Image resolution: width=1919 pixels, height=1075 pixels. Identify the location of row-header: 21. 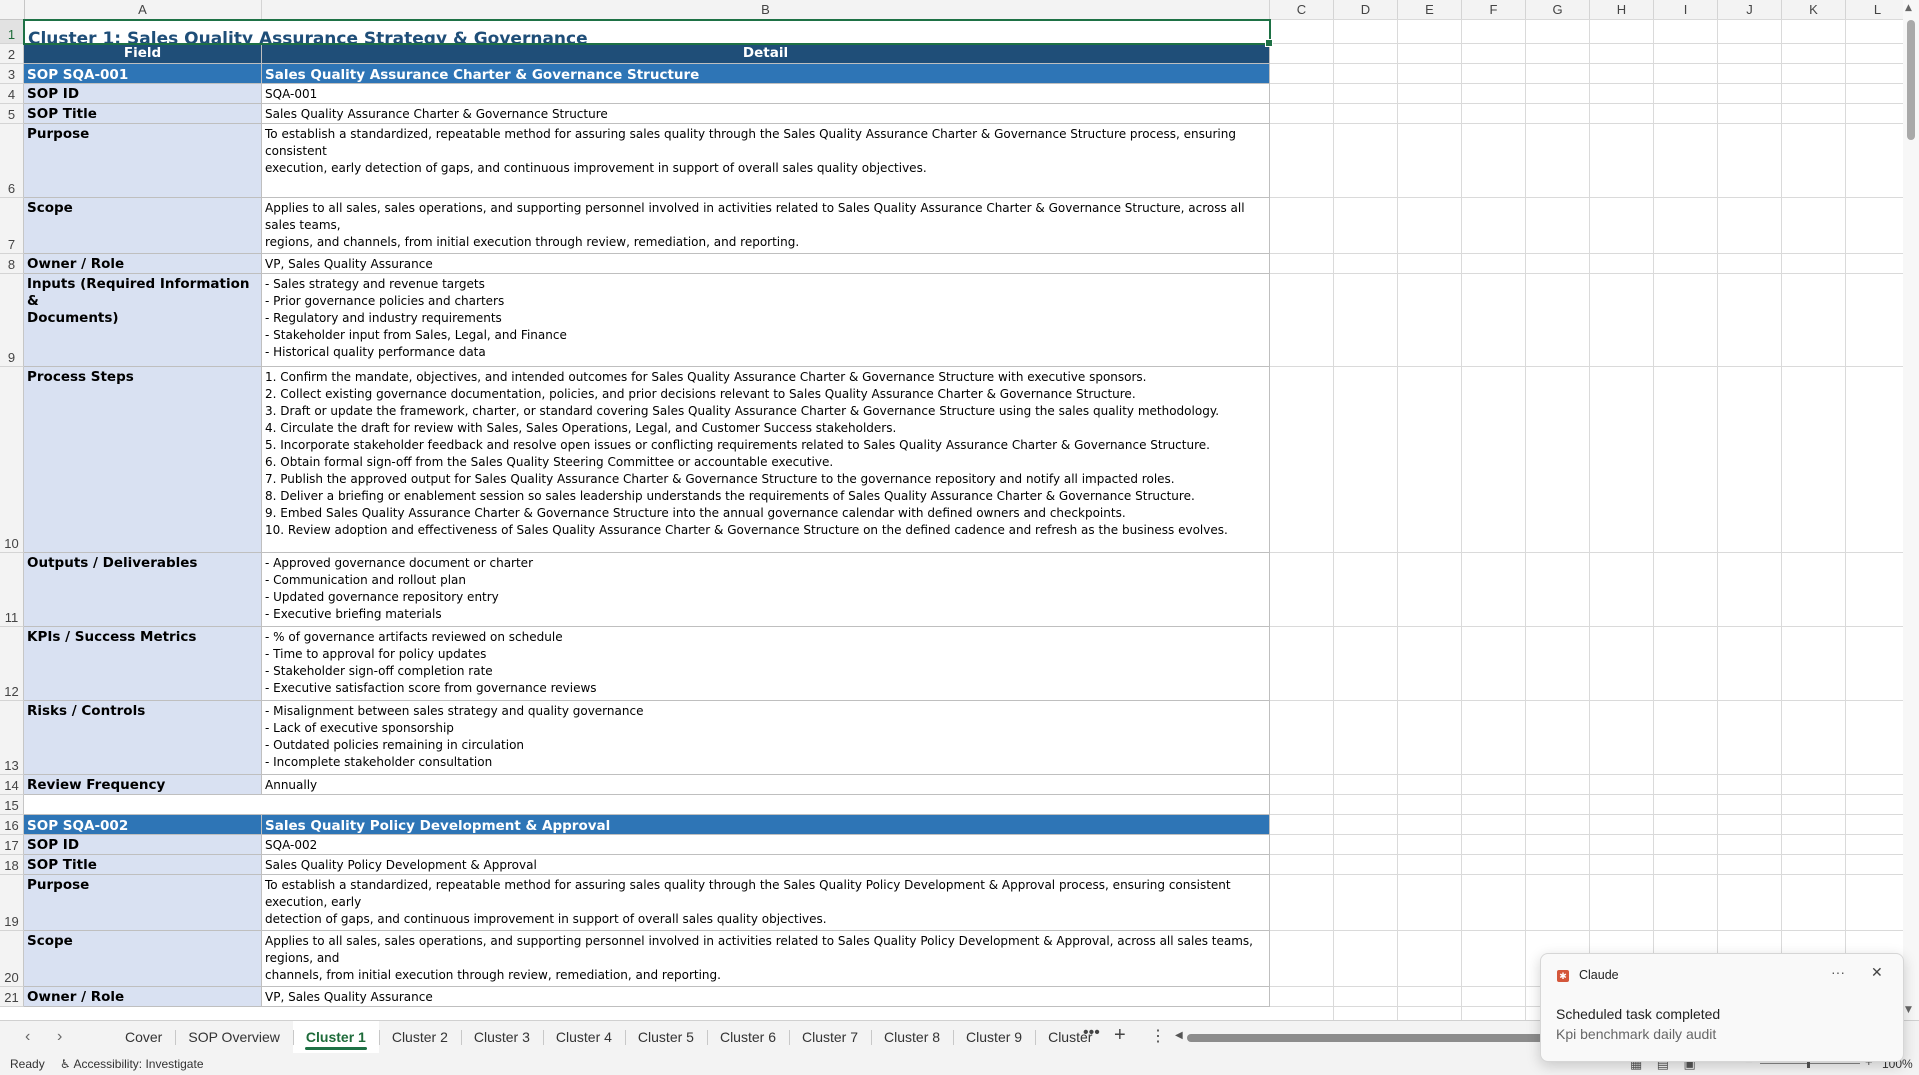
(12, 997).